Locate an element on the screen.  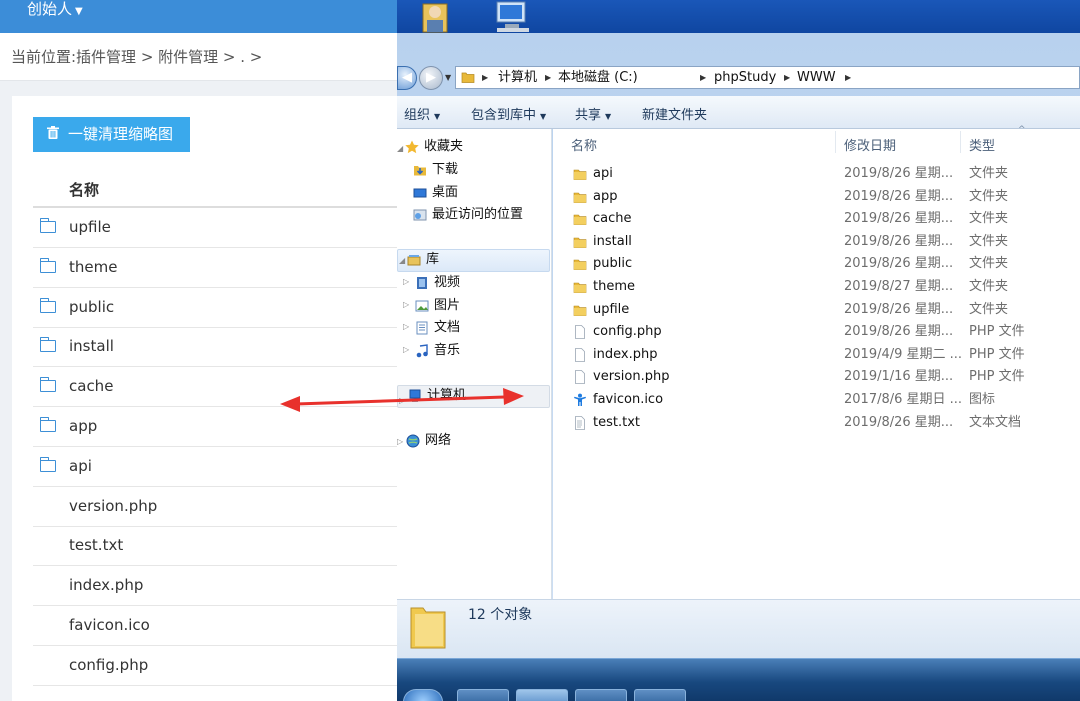
column-header-name: 名称 is located at coordinates (584, 144).